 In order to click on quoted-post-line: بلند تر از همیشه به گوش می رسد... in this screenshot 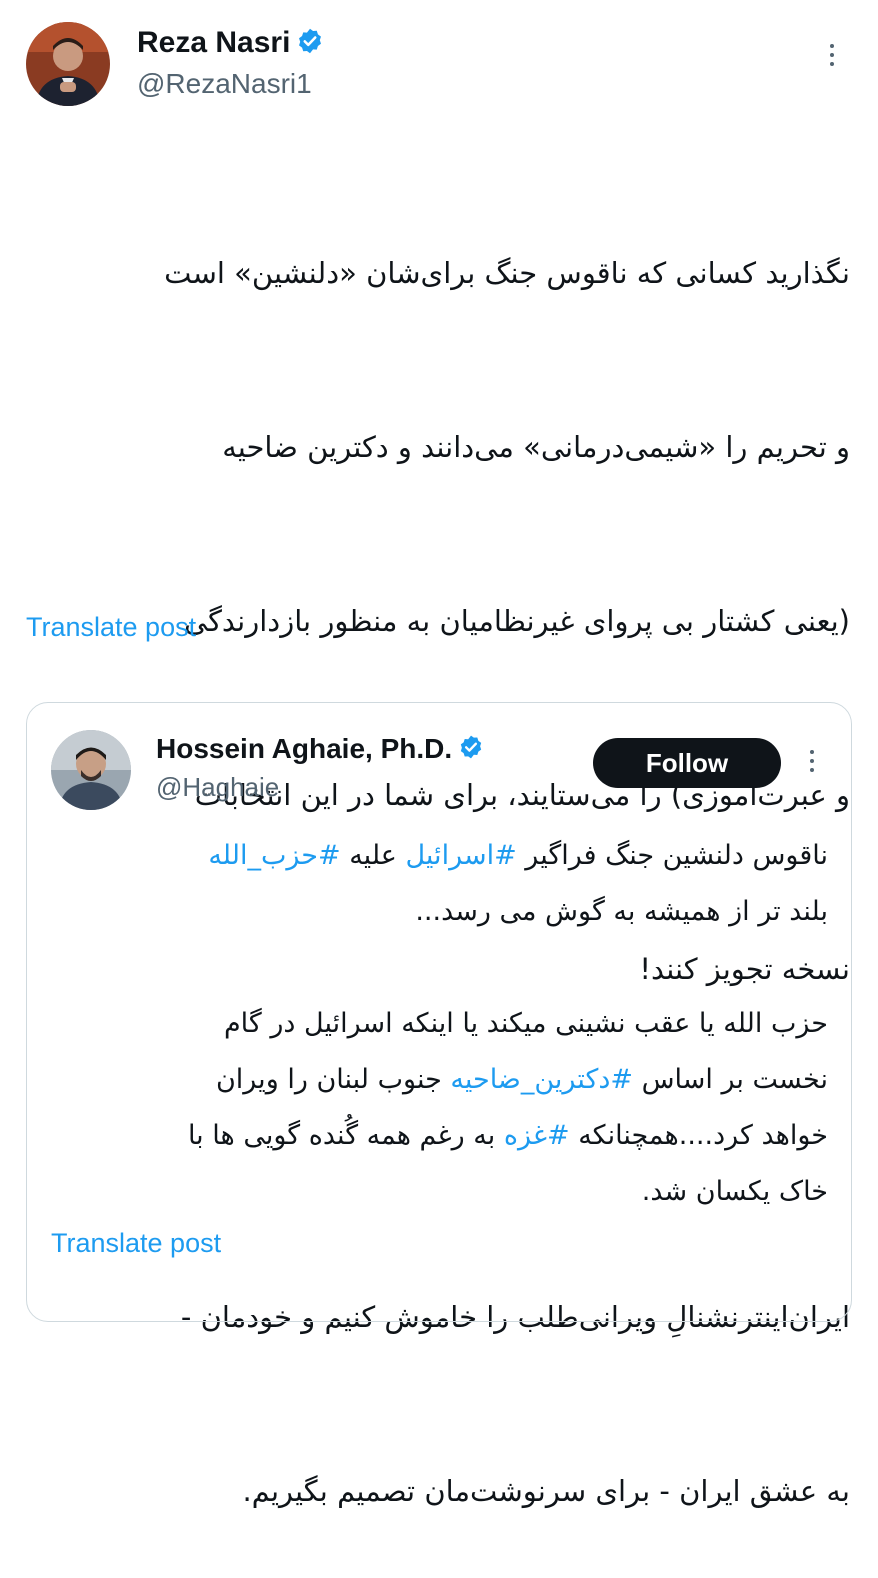, I will do `click(438, 912)`.